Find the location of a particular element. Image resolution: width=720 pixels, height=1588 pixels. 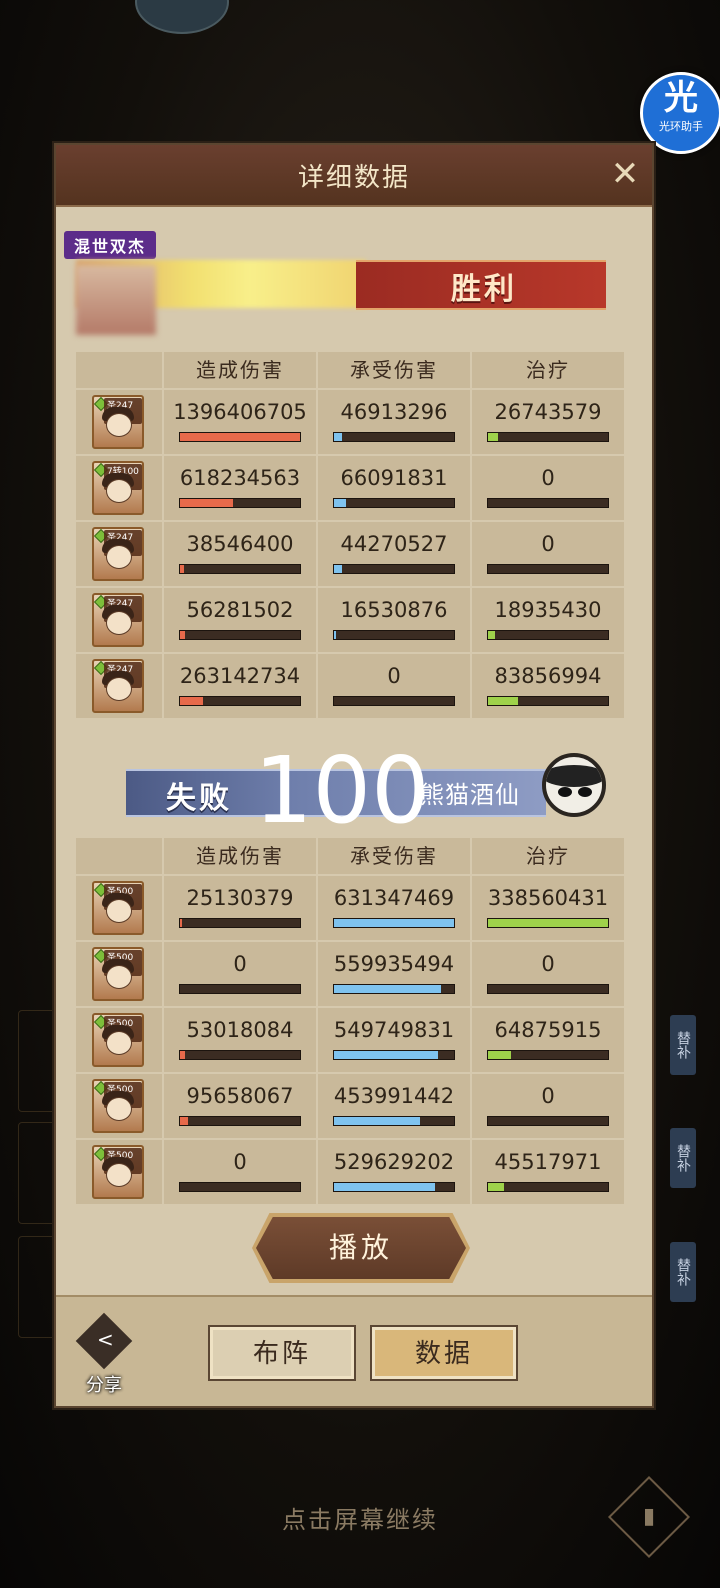

healing-value: 64875915 is located at coordinates (548, 1030).